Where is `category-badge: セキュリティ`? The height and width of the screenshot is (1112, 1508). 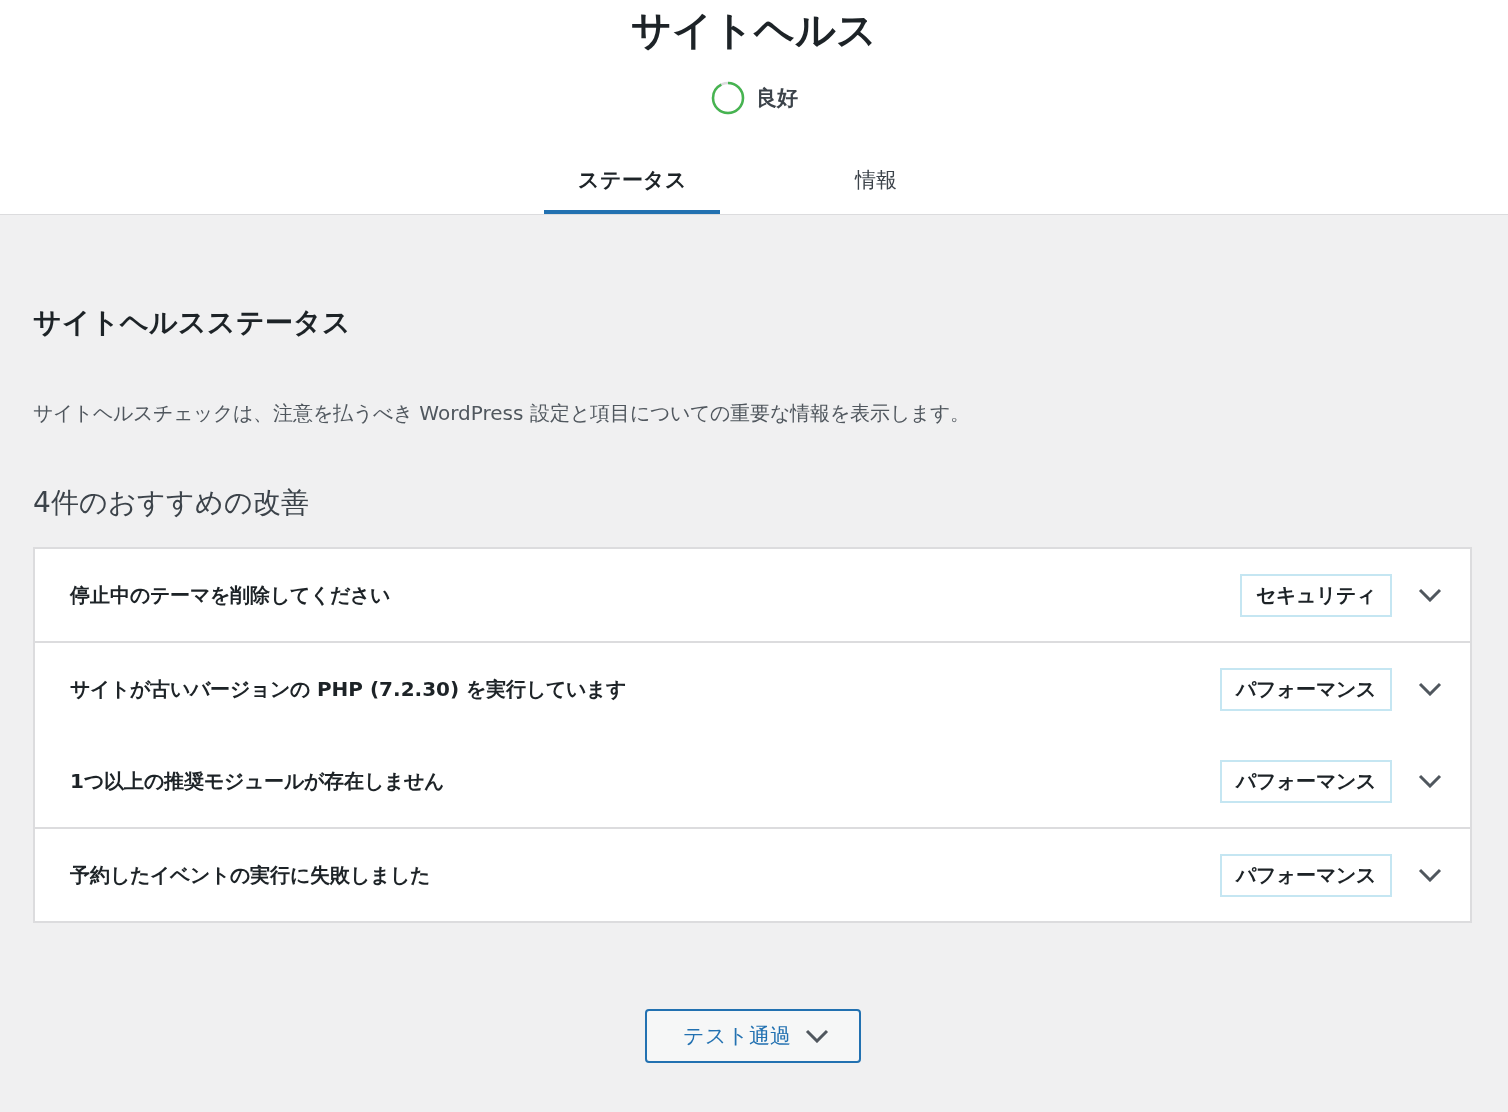
category-badge: セキュリティ is located at coordinates (1316, 595).